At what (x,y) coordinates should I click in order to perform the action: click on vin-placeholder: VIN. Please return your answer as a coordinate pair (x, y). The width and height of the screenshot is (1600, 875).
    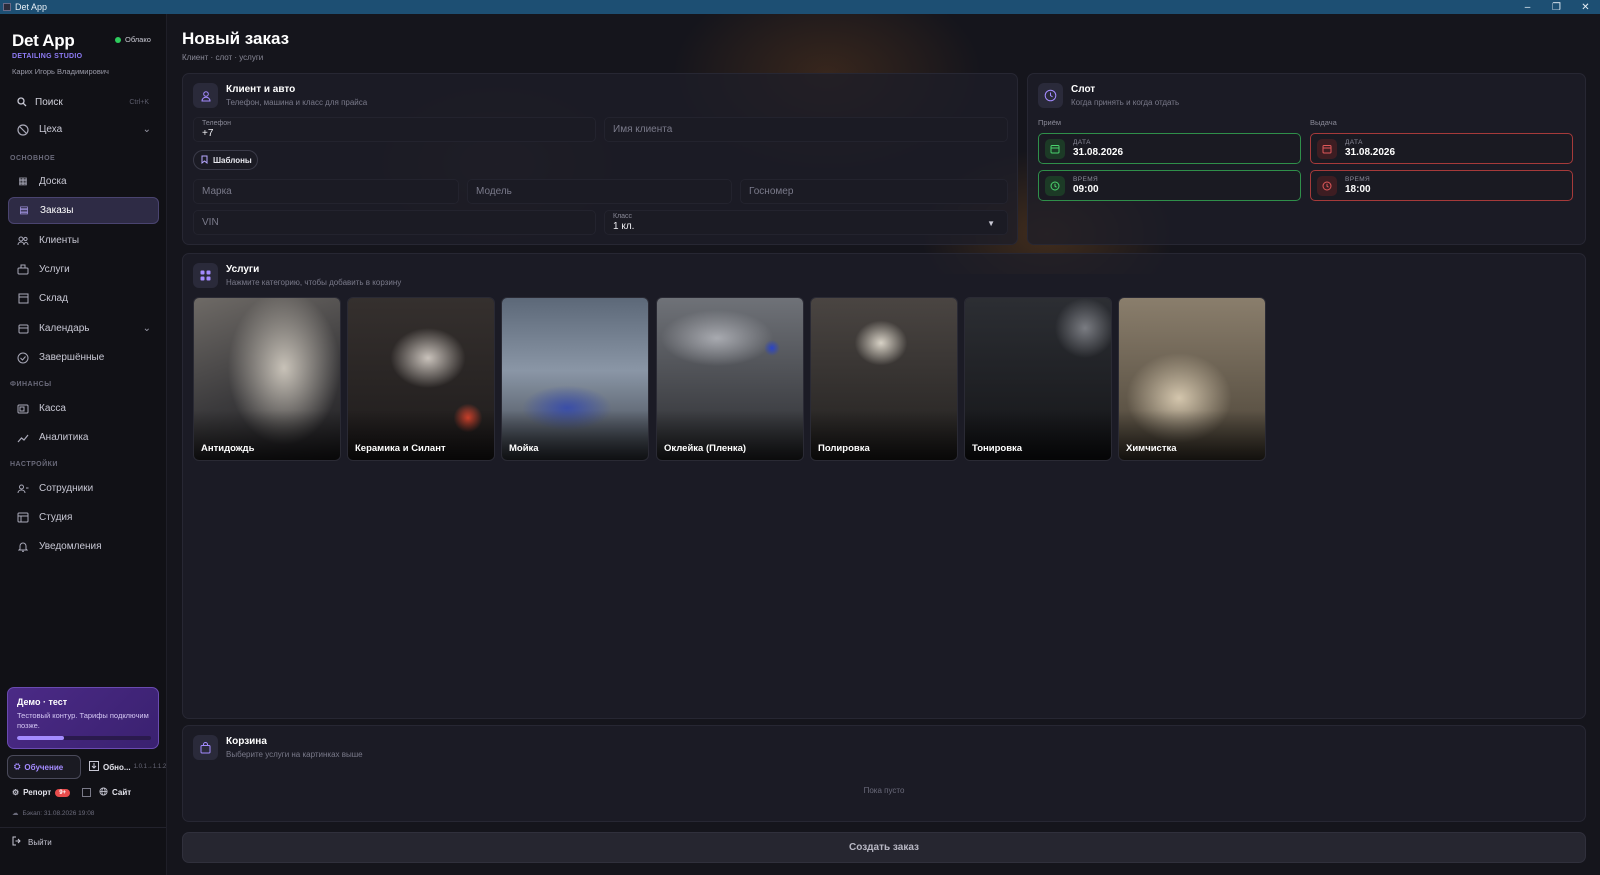
    Looking at the image, I should click on (210, 222).